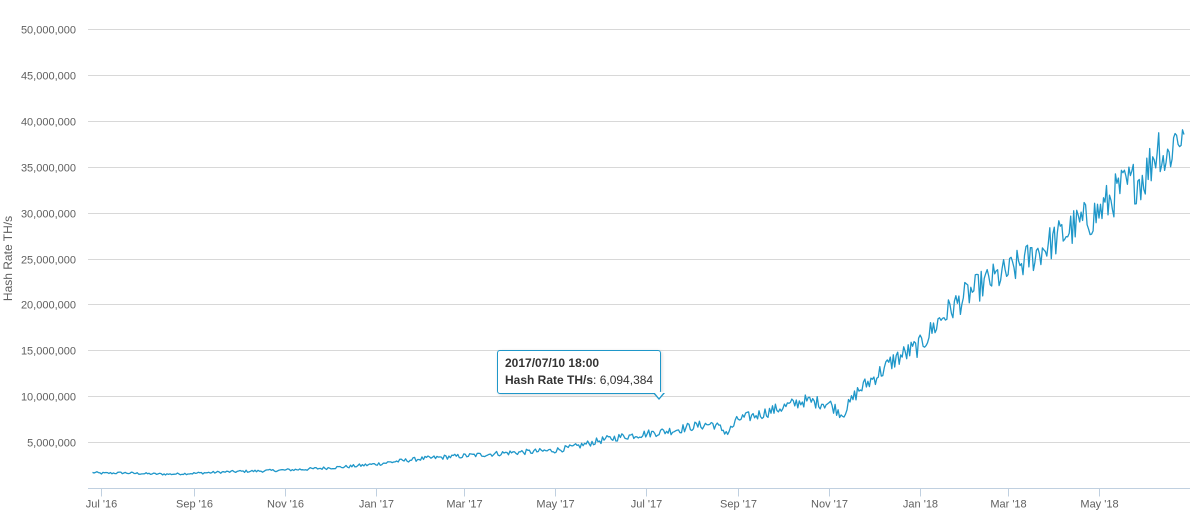 The height and width of the screenshot is (525, 1200). Describe the element at coordinates (1008, 505) in the screenshot. I see `x-tick-label: Mar '18` at that location.